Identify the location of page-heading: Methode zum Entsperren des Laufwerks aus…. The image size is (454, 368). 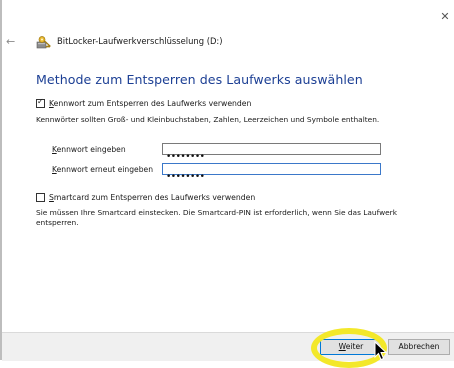
(199, 79).